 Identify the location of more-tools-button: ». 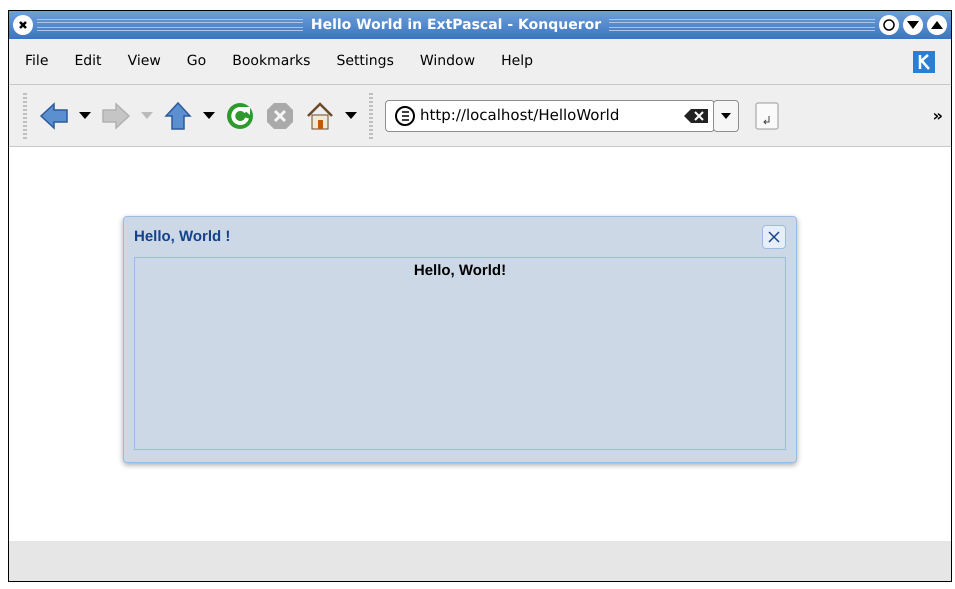
(937, 116).